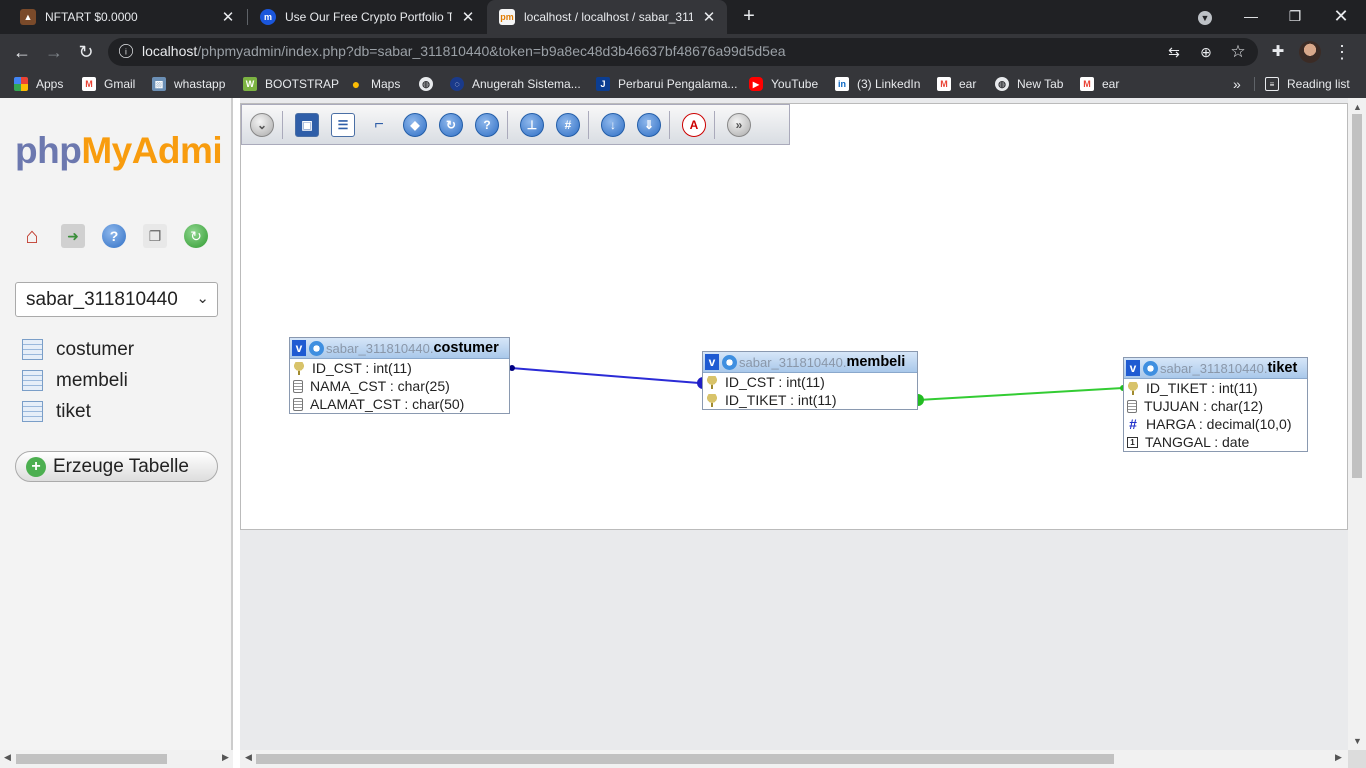 This screenshot has width=1366, height=768. Describe the element at coordinates (188, 84) in the screenshot. I see `bookmark-whastapp: ▨ whastapp` at that location.